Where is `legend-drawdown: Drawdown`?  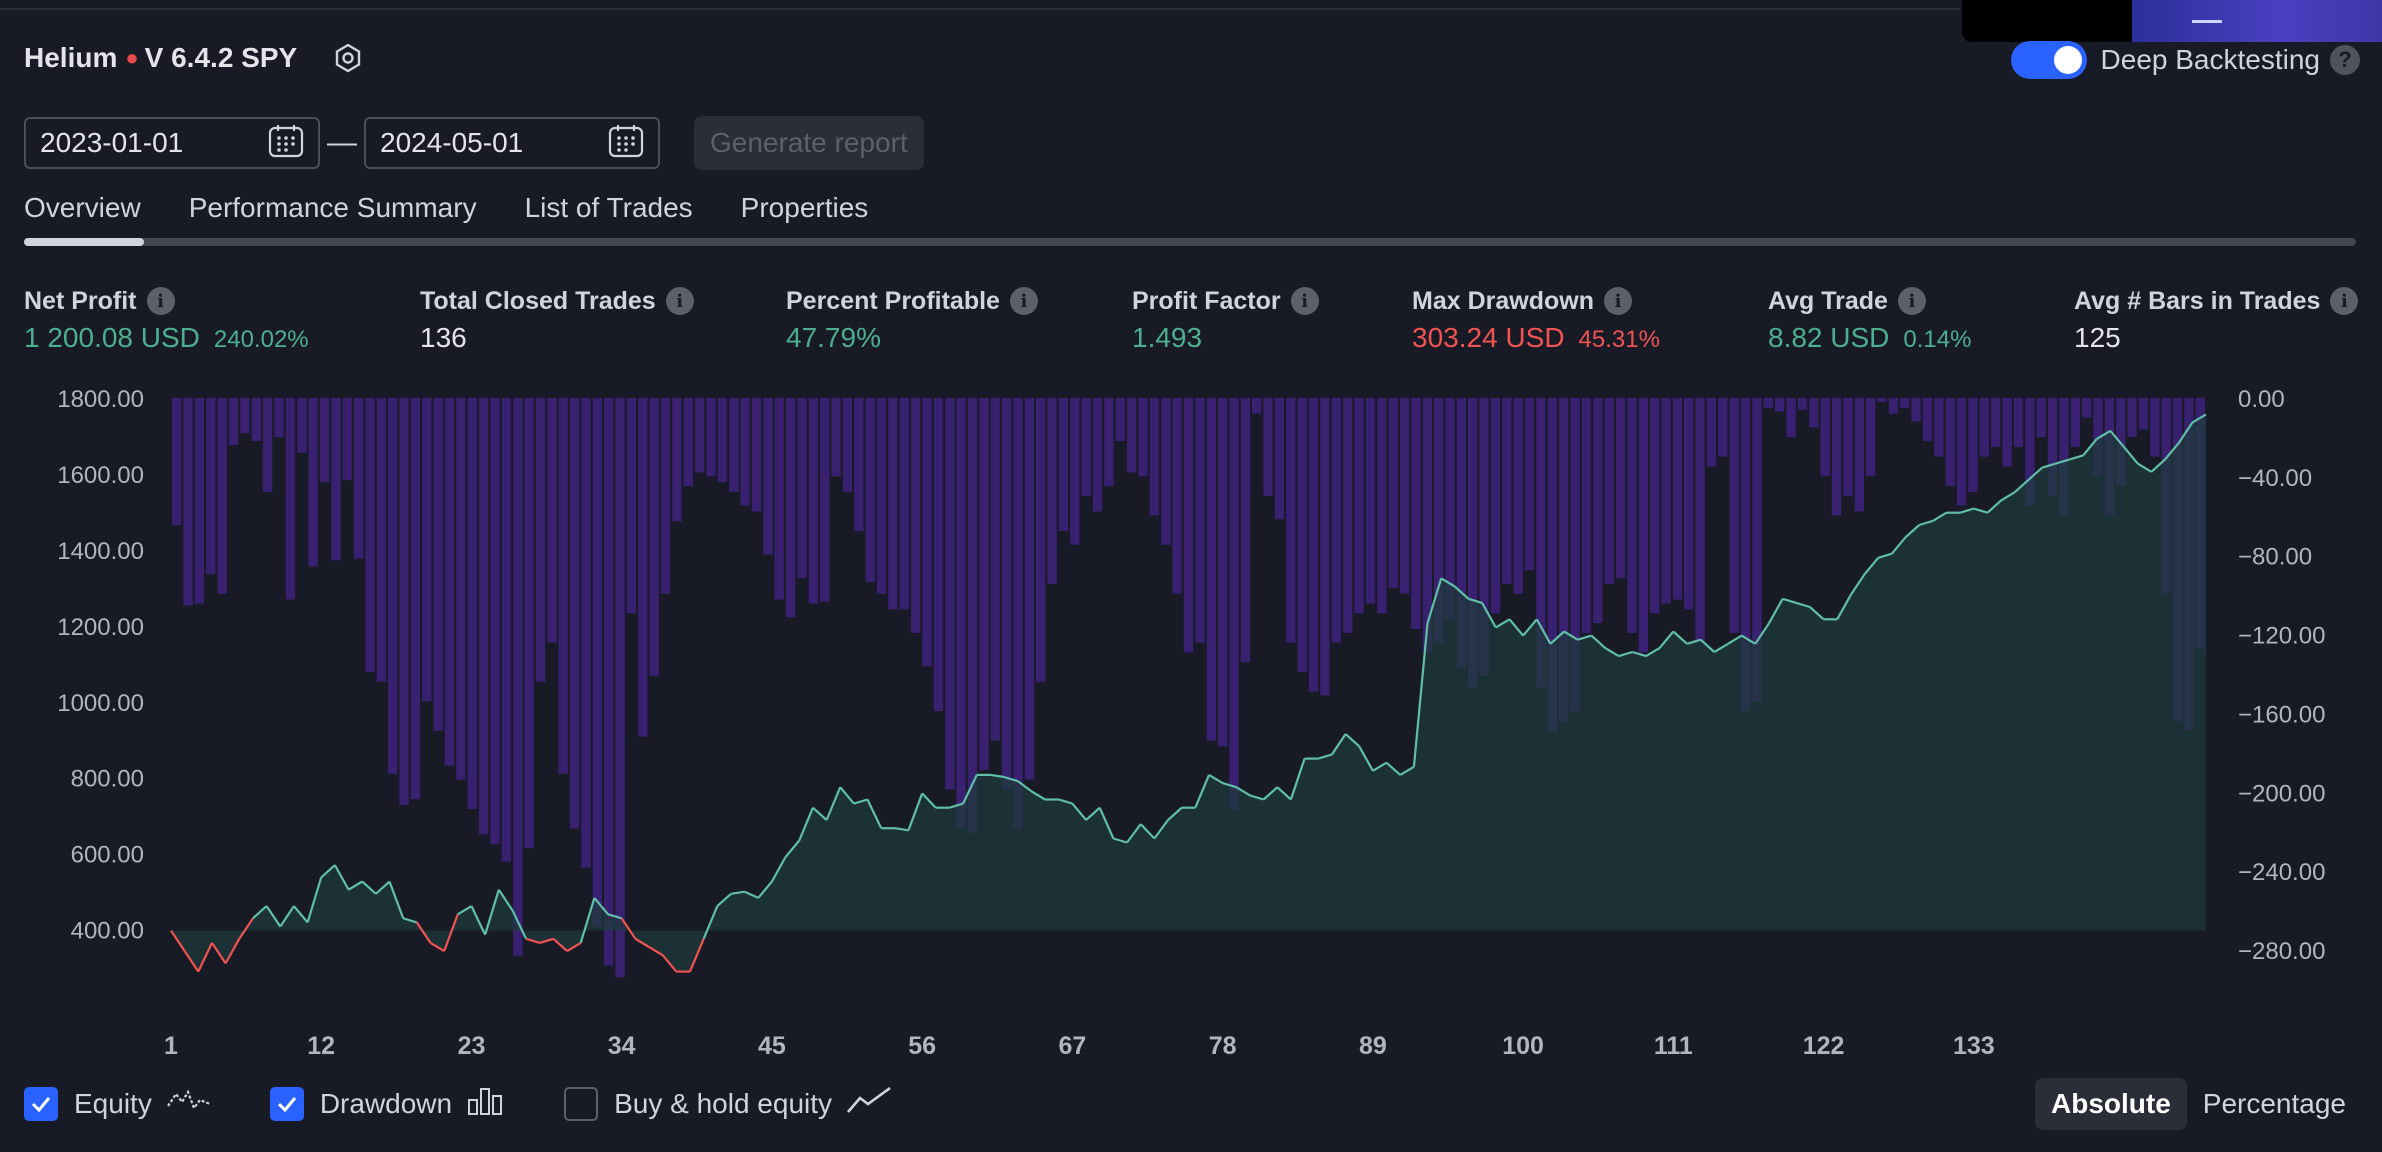
legend-drawdown: Drawdown is located at coordinates (387, 1103).